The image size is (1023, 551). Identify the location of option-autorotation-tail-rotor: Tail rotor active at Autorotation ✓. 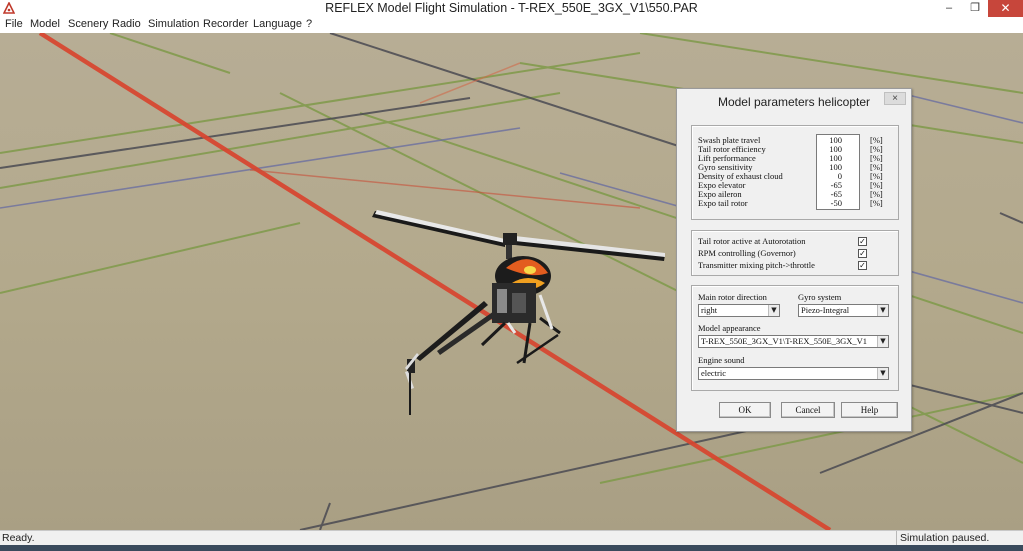
(796, 241).